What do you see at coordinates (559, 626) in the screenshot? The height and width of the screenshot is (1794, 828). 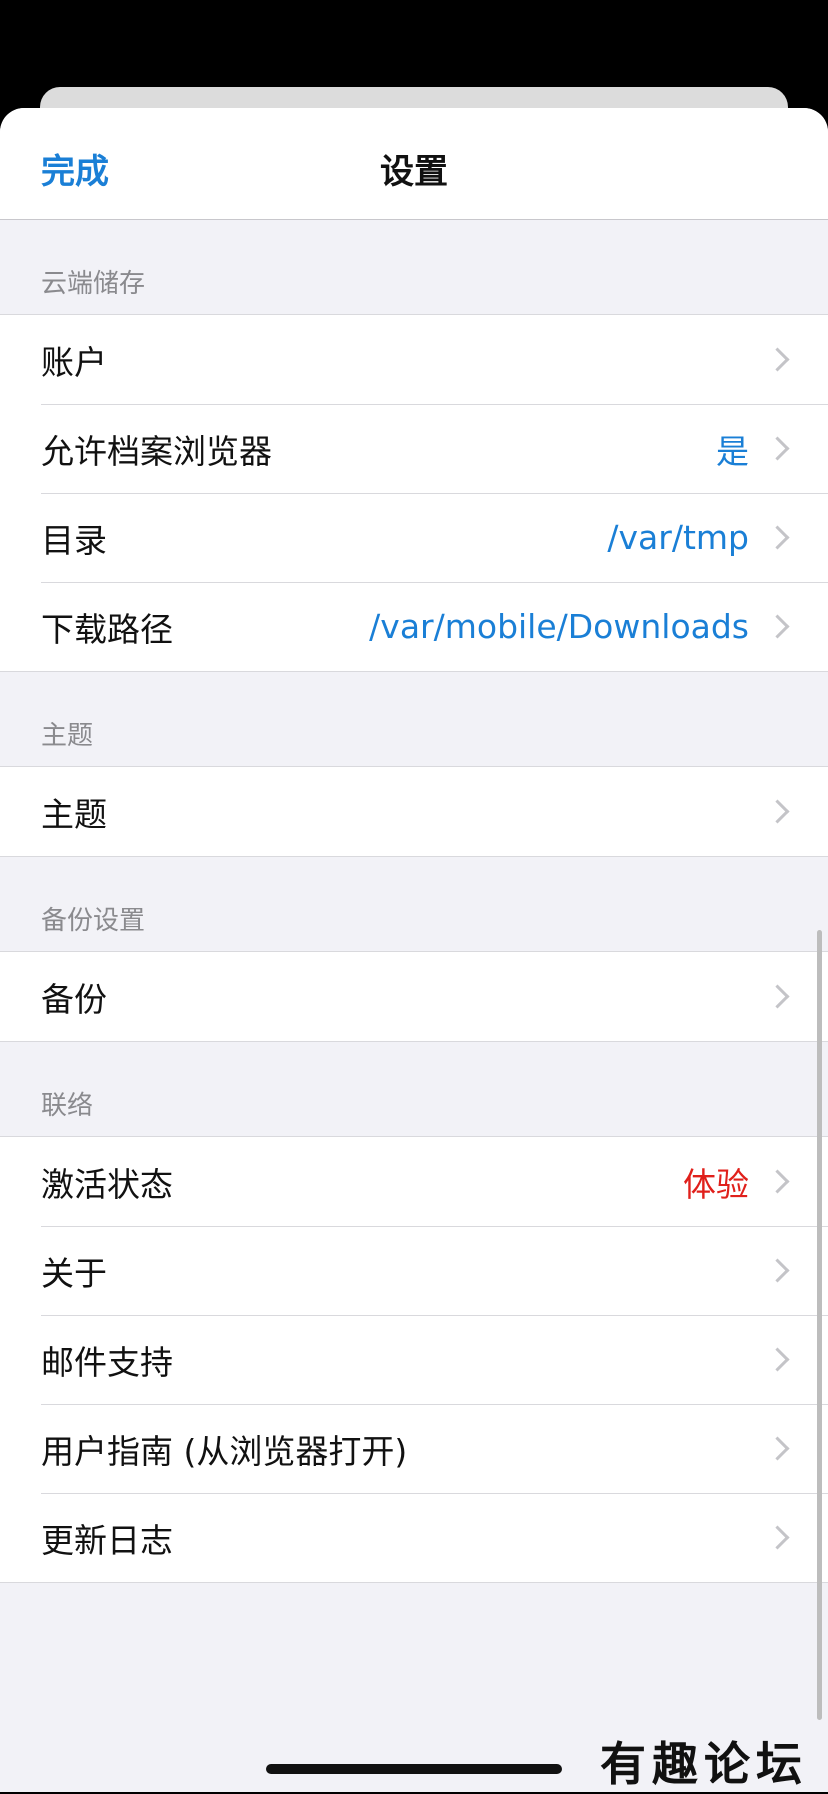 I see `row-value: /var/mobile/Downloads` at bounding box center [559, 626].